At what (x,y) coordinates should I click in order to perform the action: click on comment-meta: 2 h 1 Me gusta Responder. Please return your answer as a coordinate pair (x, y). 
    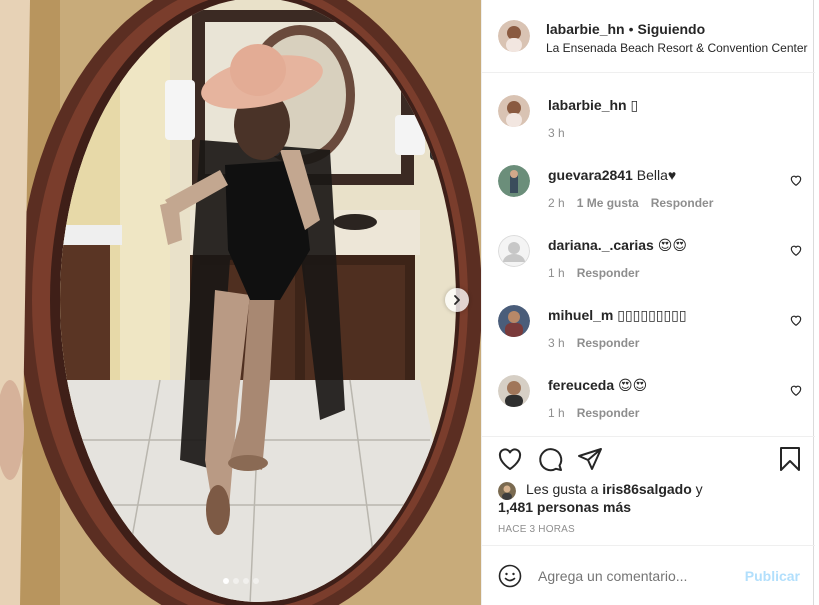
    Looking at the image, I should click on (636, 203).